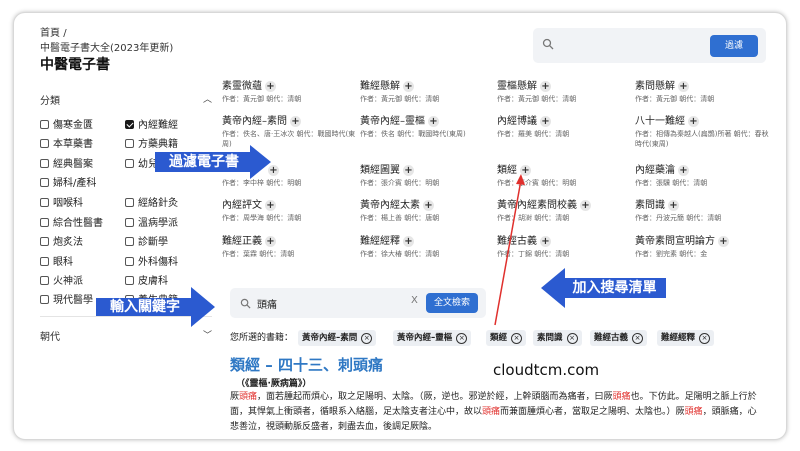 This screenshot has width=800, height=451. Describe the element at coordinates (145, 307) in the screenshot. I see `annotation-enter-keyword: 輸入關鍵字` at that location.